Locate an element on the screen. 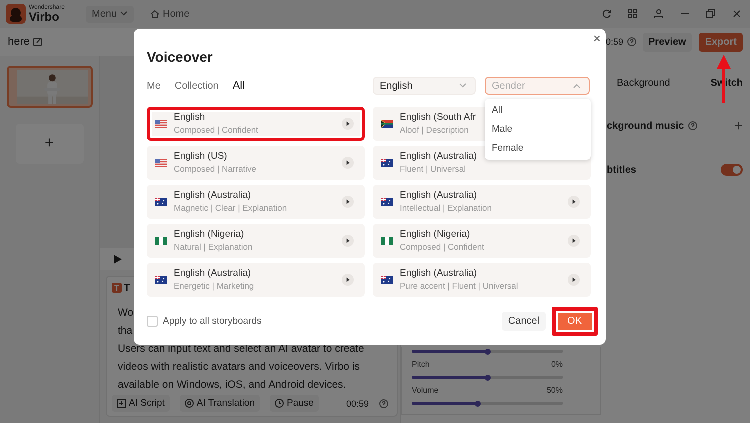 This screenshot has width=750, height=423. play-icon is located at coordinates (118, 259).